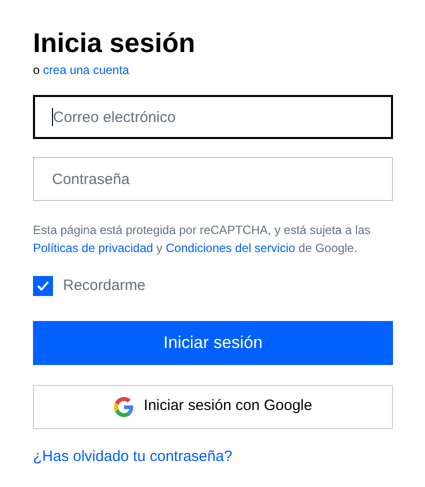  I want to click on checkbox-label: Recordarme, so click(104, 286).